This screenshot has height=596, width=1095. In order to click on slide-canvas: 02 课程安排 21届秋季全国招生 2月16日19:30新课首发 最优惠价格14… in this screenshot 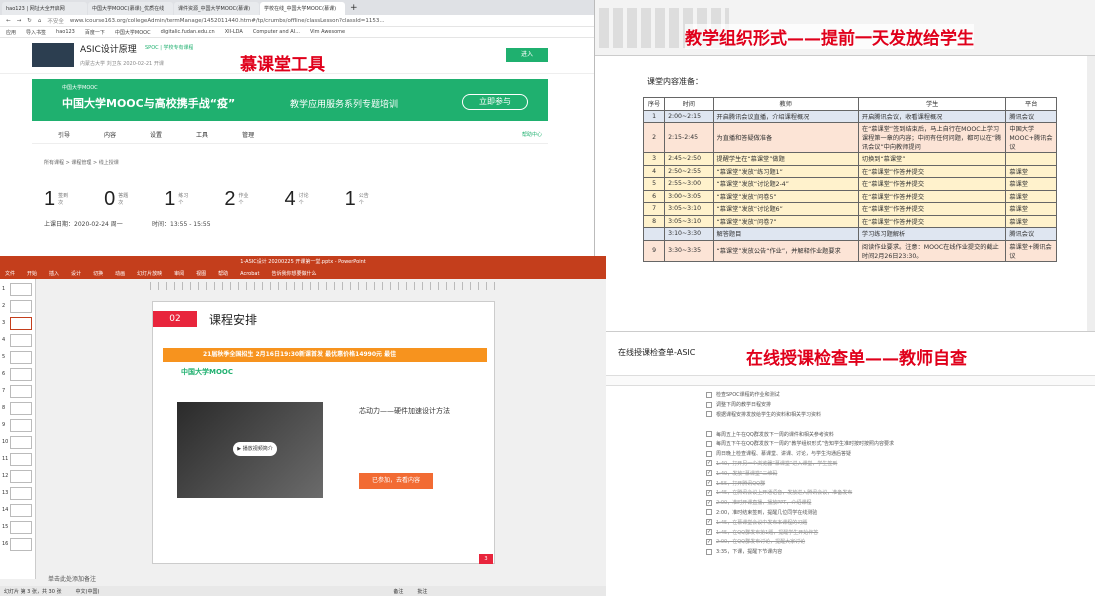, I will do `click(323, 432)`.